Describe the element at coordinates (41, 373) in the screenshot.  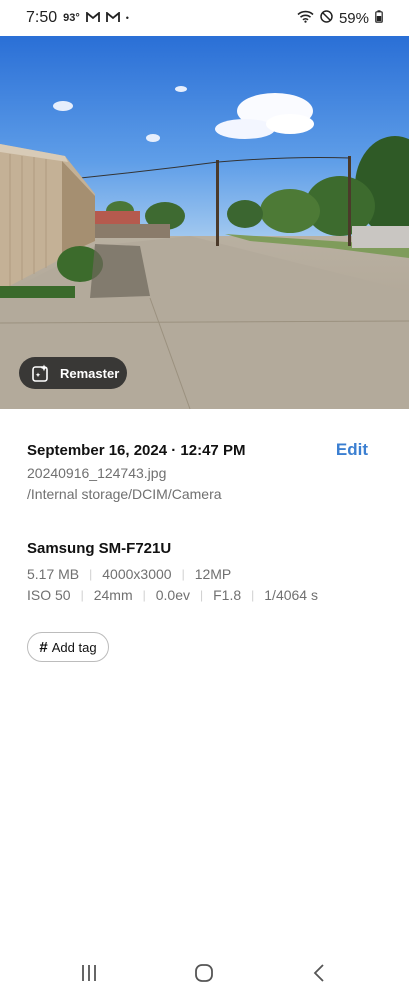
I see `remaster-sparkle-icon` at that location.